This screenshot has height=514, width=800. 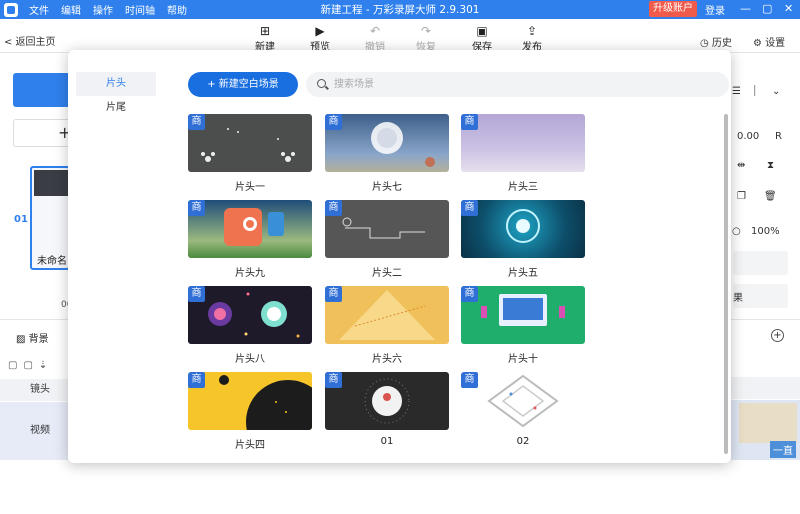 I want to click on maximize-icon: ▢, so click(x=767, y=9).